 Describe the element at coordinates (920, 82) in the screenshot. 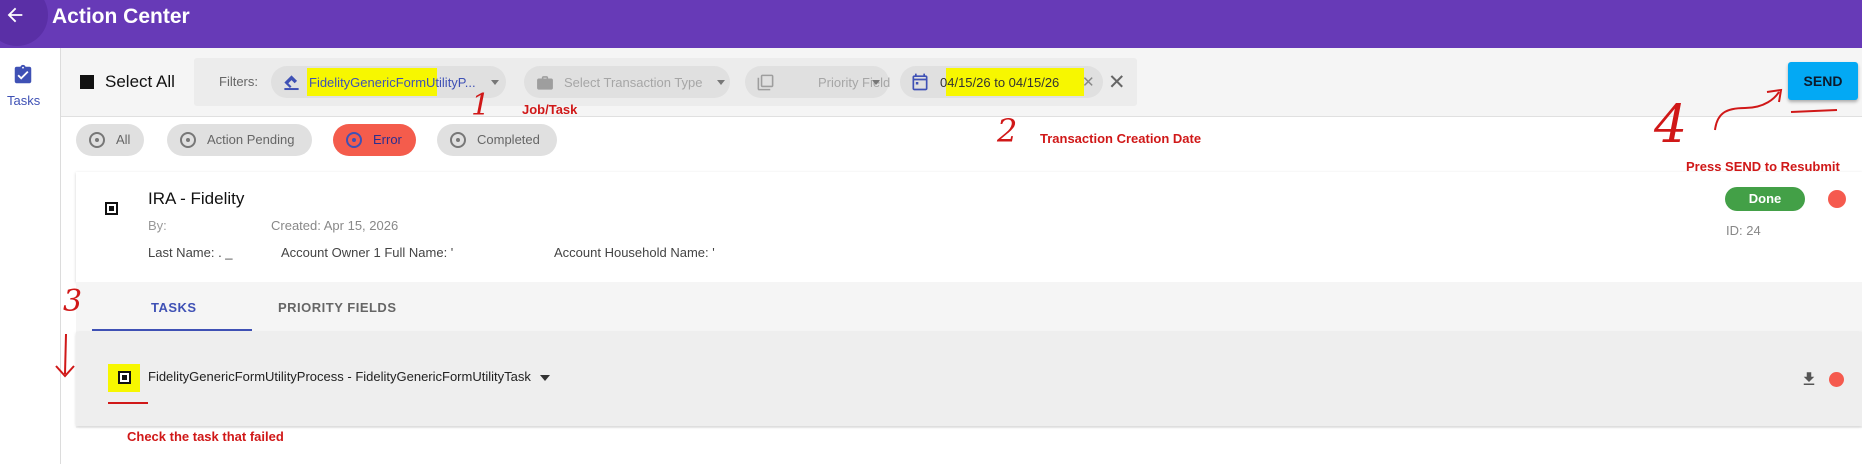

I see `calendar-icon` at that location.